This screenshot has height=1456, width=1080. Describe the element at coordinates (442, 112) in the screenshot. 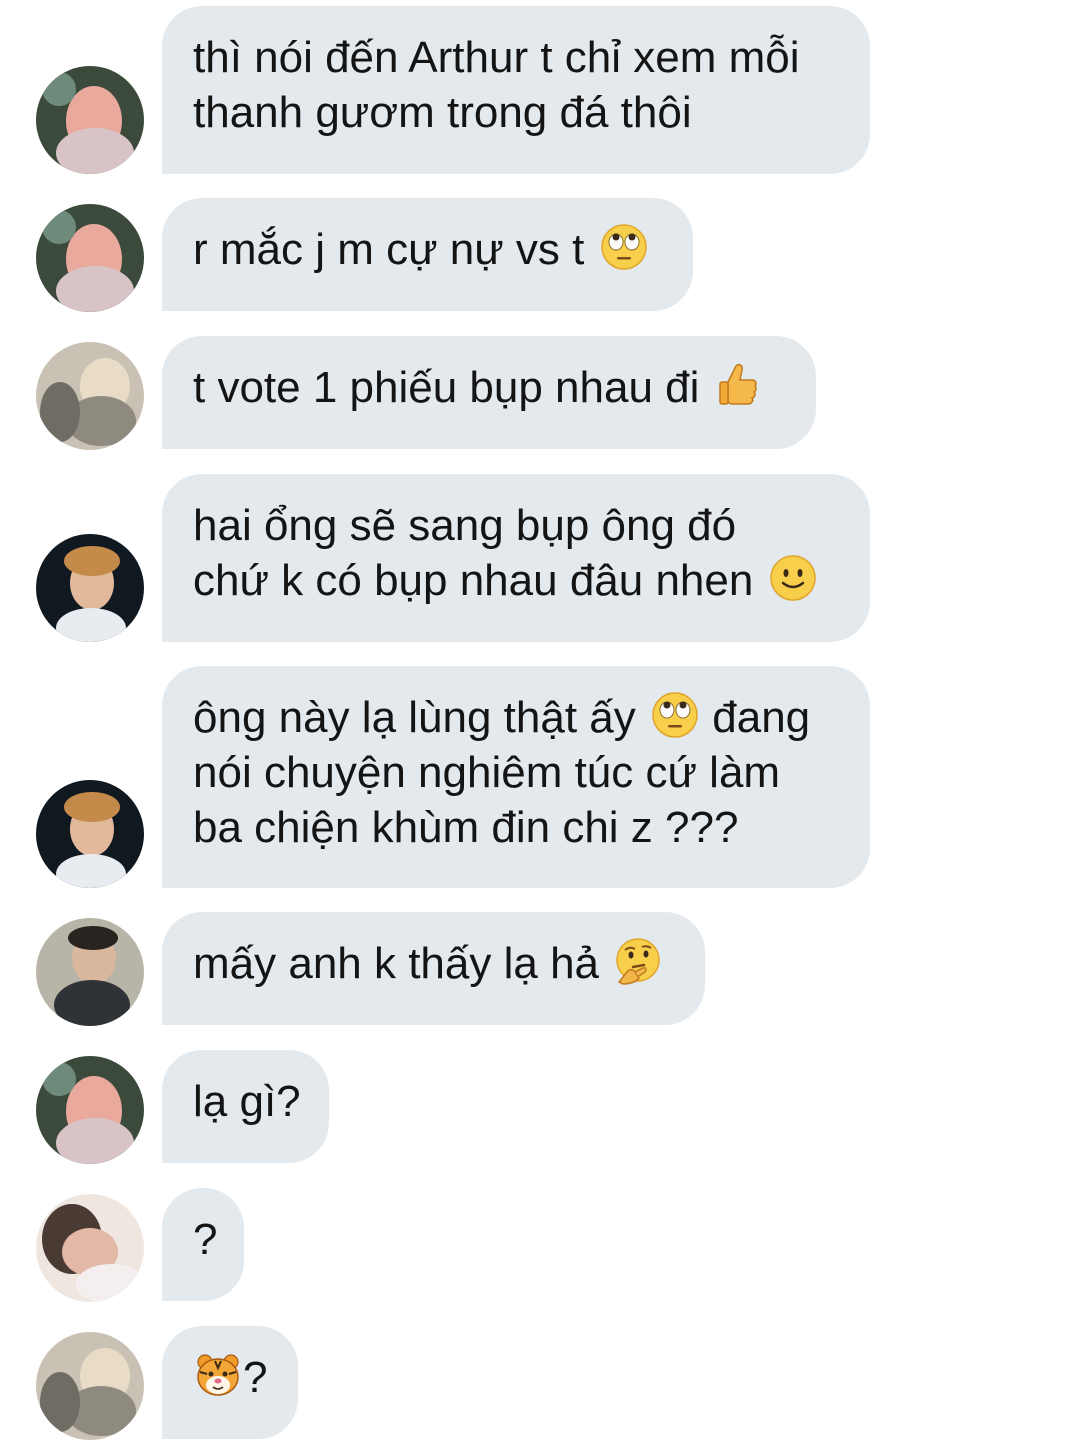

I see `message-text: thanh gươm trong đá thôi` at that location.